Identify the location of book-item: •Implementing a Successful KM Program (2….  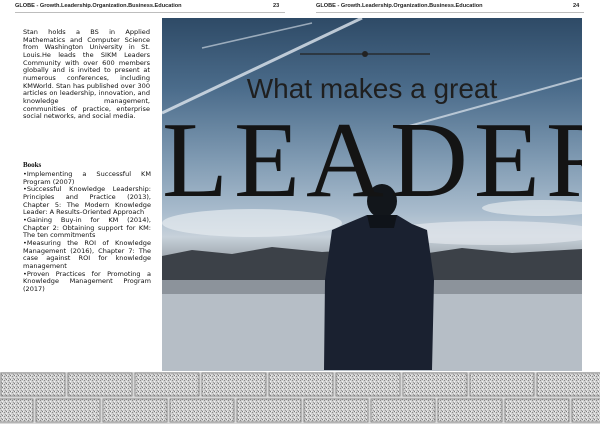
(87, 178).